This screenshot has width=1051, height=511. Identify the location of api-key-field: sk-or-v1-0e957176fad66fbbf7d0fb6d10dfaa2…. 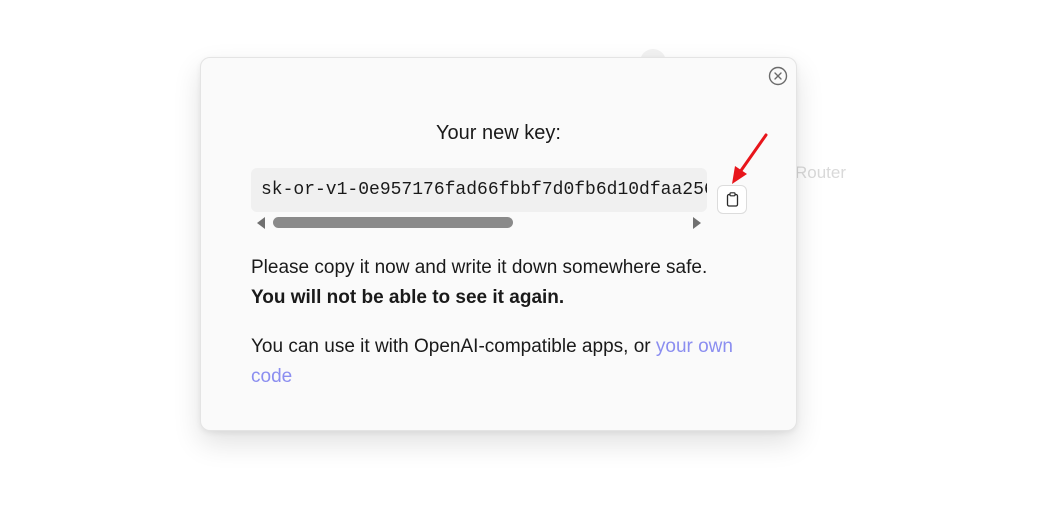
(479, 190).